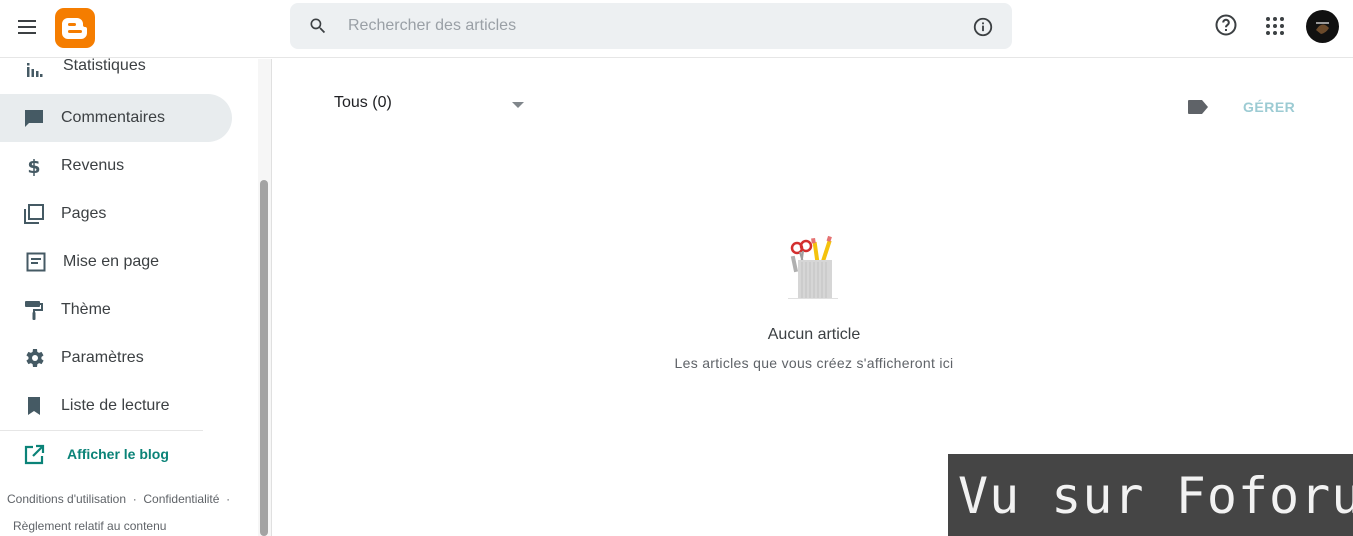 This screenshot has width=1353, height=536. Describe the element at coordinates (27, 27) in the screenshot. I see `menu-icon` at that location.